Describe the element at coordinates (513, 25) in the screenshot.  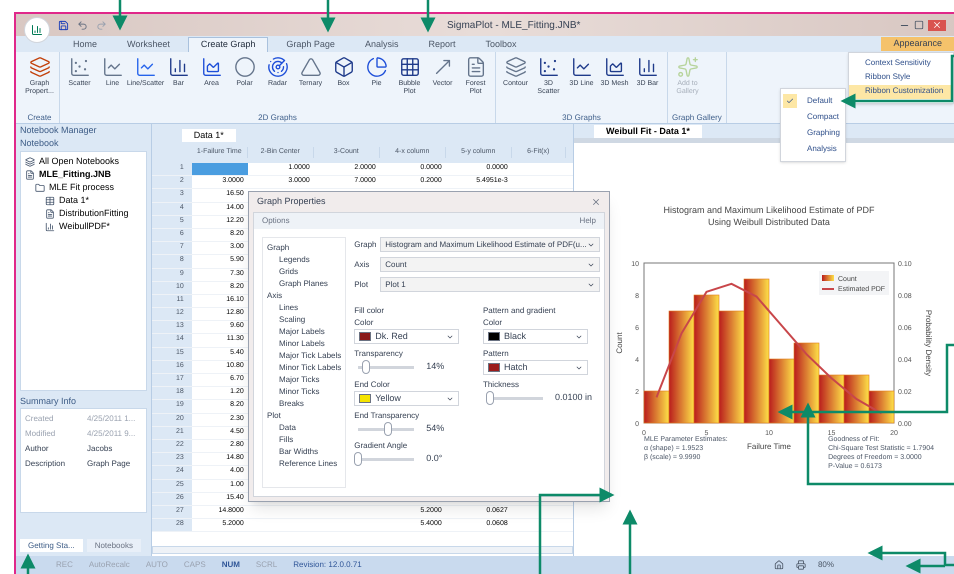
I see `window-title: SigmaPlot - MLE_Fitting.JNB*` at that location.